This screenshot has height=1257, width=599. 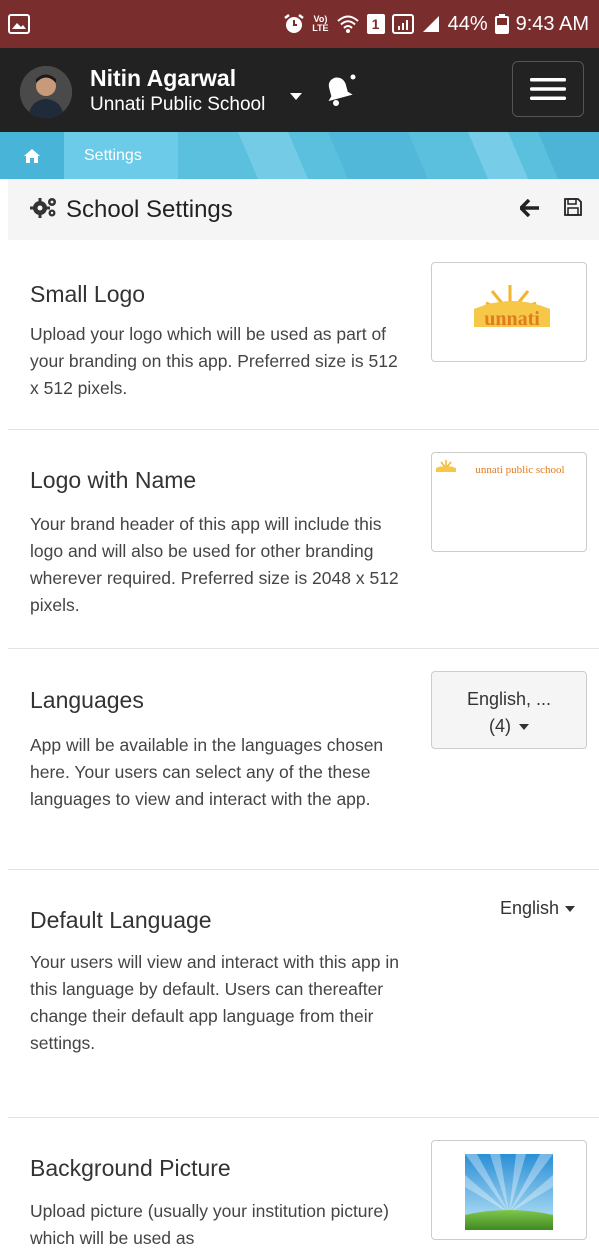 I want to click on status-bar: Vo) LTE 1 44% 9:43 AM, so click(x=299, y=24).